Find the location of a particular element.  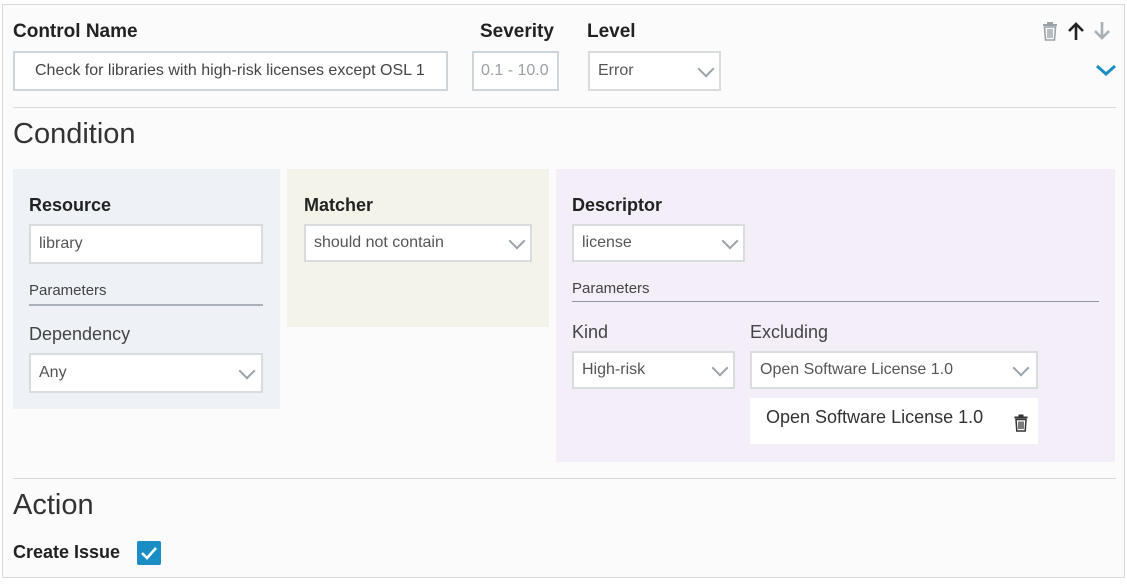

excluded-license-label: Open Software License 1.0 is located at coordinates (875, 417).